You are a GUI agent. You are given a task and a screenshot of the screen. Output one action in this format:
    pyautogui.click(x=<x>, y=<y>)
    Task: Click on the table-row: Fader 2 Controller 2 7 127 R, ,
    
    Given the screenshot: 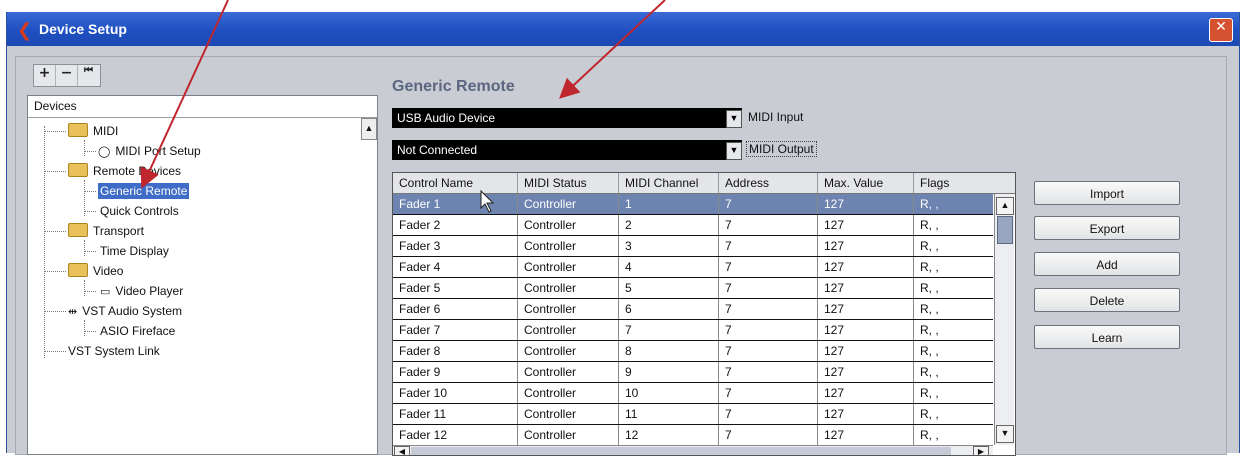 What is the action you would take?
    pyautogui.click(x=693, y=225)
    